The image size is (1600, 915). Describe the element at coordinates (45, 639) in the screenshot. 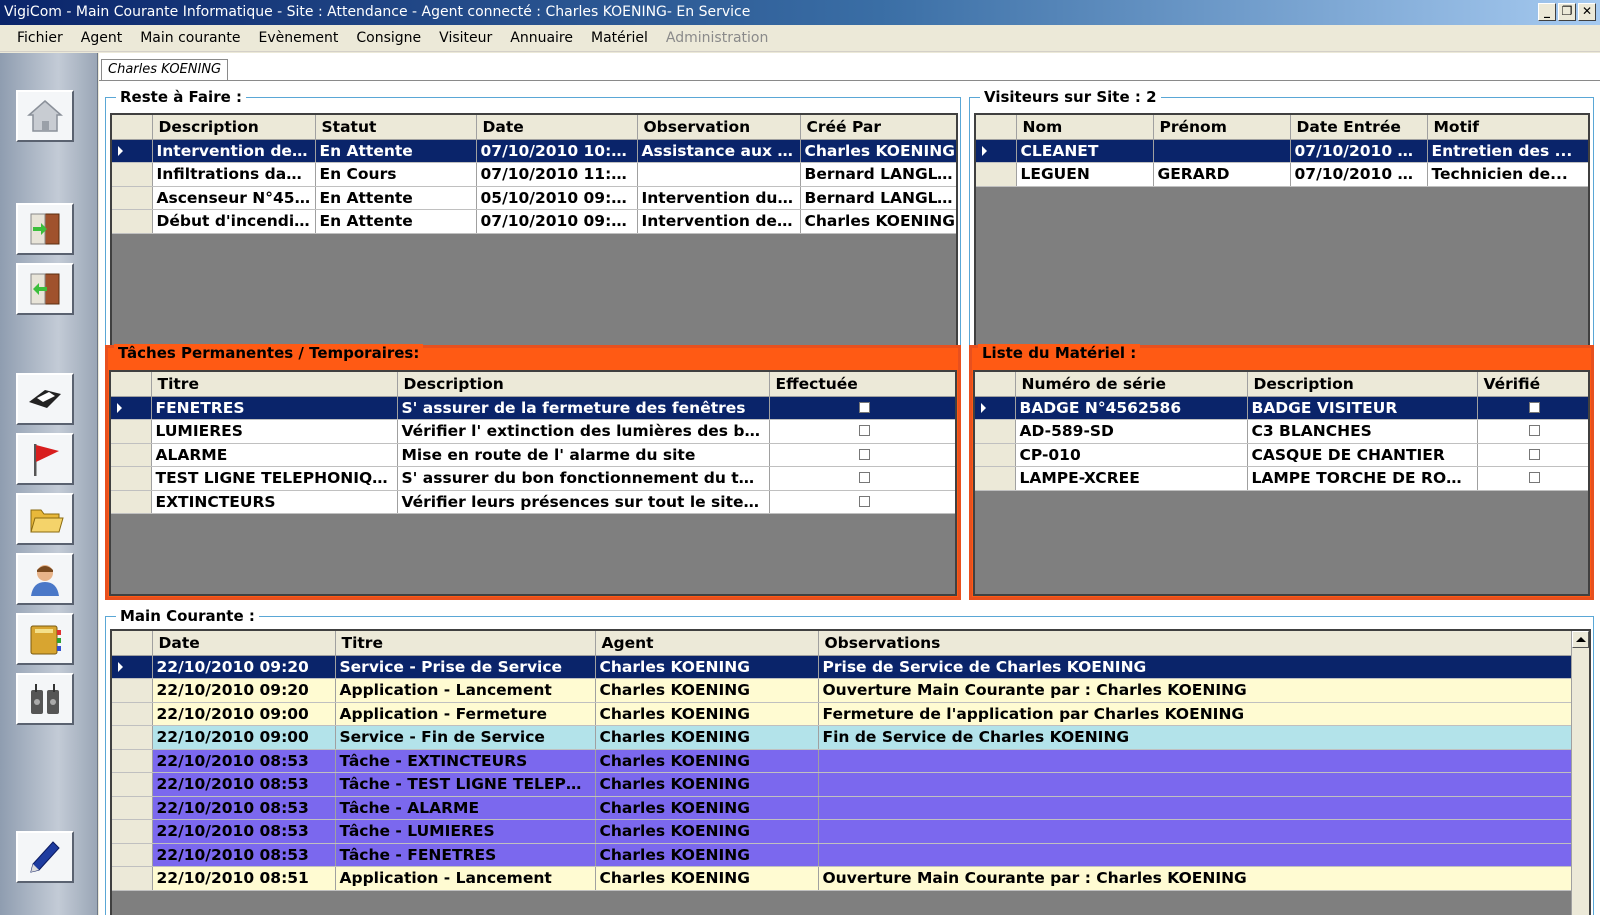

I see `directory-button` at that location.